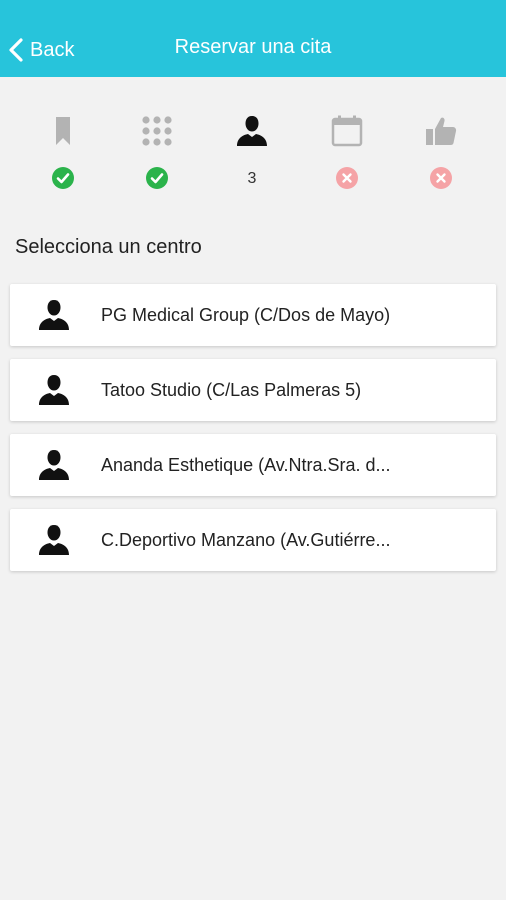  I want to click on list-item: Tatoo Studio (C/Las Palmeras 5), so click(253, 390).